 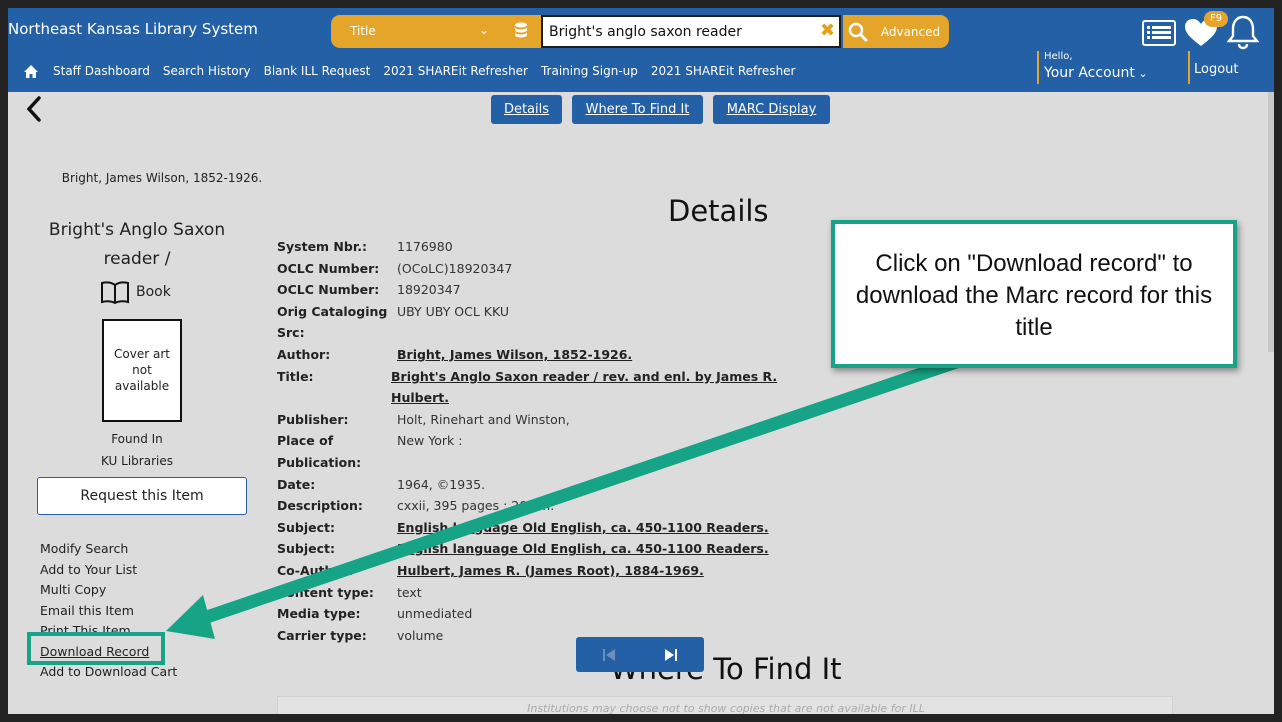 I want to click on last-record-icon, so click(x=671, y=655).